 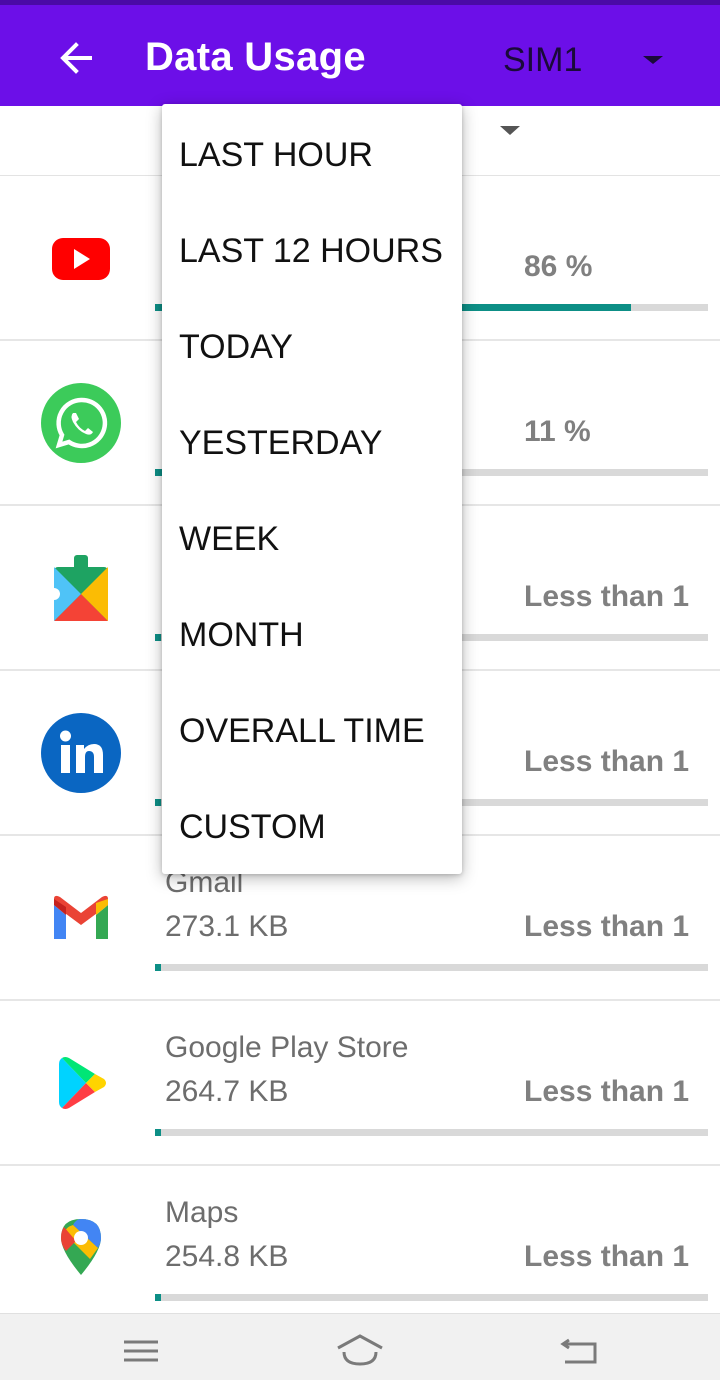 What do you see at coordinates (360, 1248) in the screenshot?
I see `list-item: Maps 254.8 KB Less than 1` at bounding box center [360, 1248].